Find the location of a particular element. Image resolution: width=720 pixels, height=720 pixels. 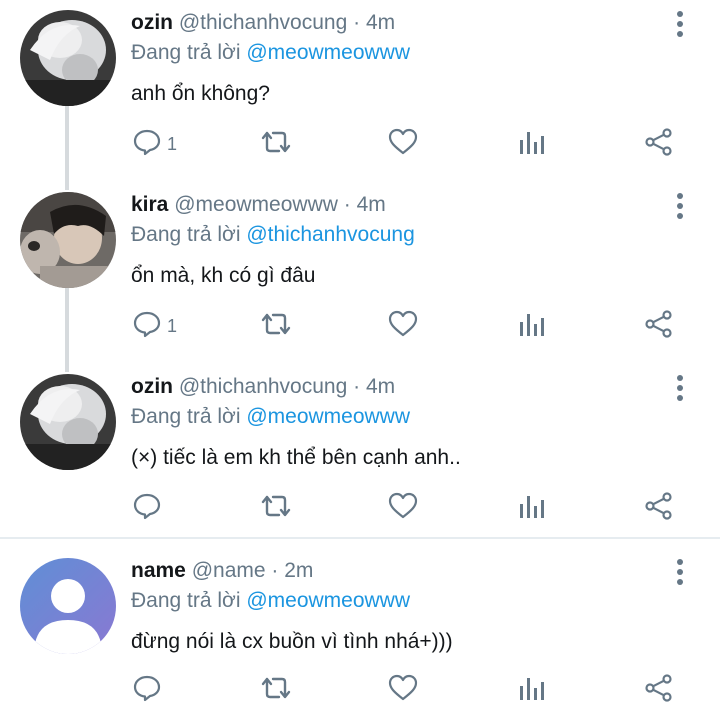

handle: @name is located at coordinates (229, 570).